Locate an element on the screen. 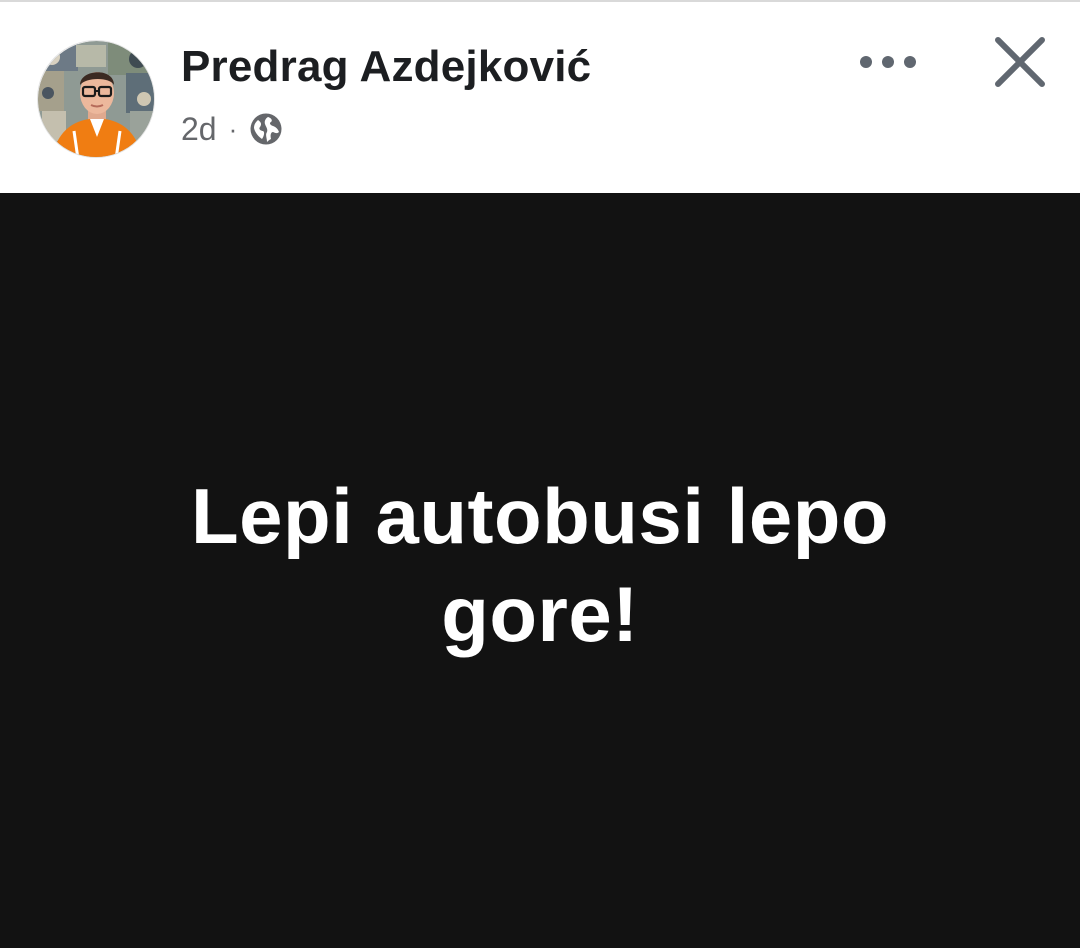 The width and height of the screenshot is (1080, 948). close-button is located at coordinates (1020, 64).